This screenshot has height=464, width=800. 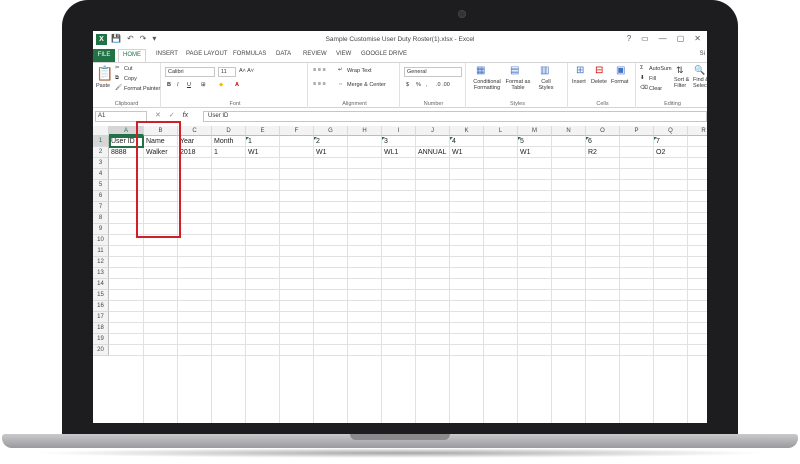 What do you see at coordinates (203, 85) in the screenshot?
I see `borders-icon: ⊞` at bounding box center [203, 85].